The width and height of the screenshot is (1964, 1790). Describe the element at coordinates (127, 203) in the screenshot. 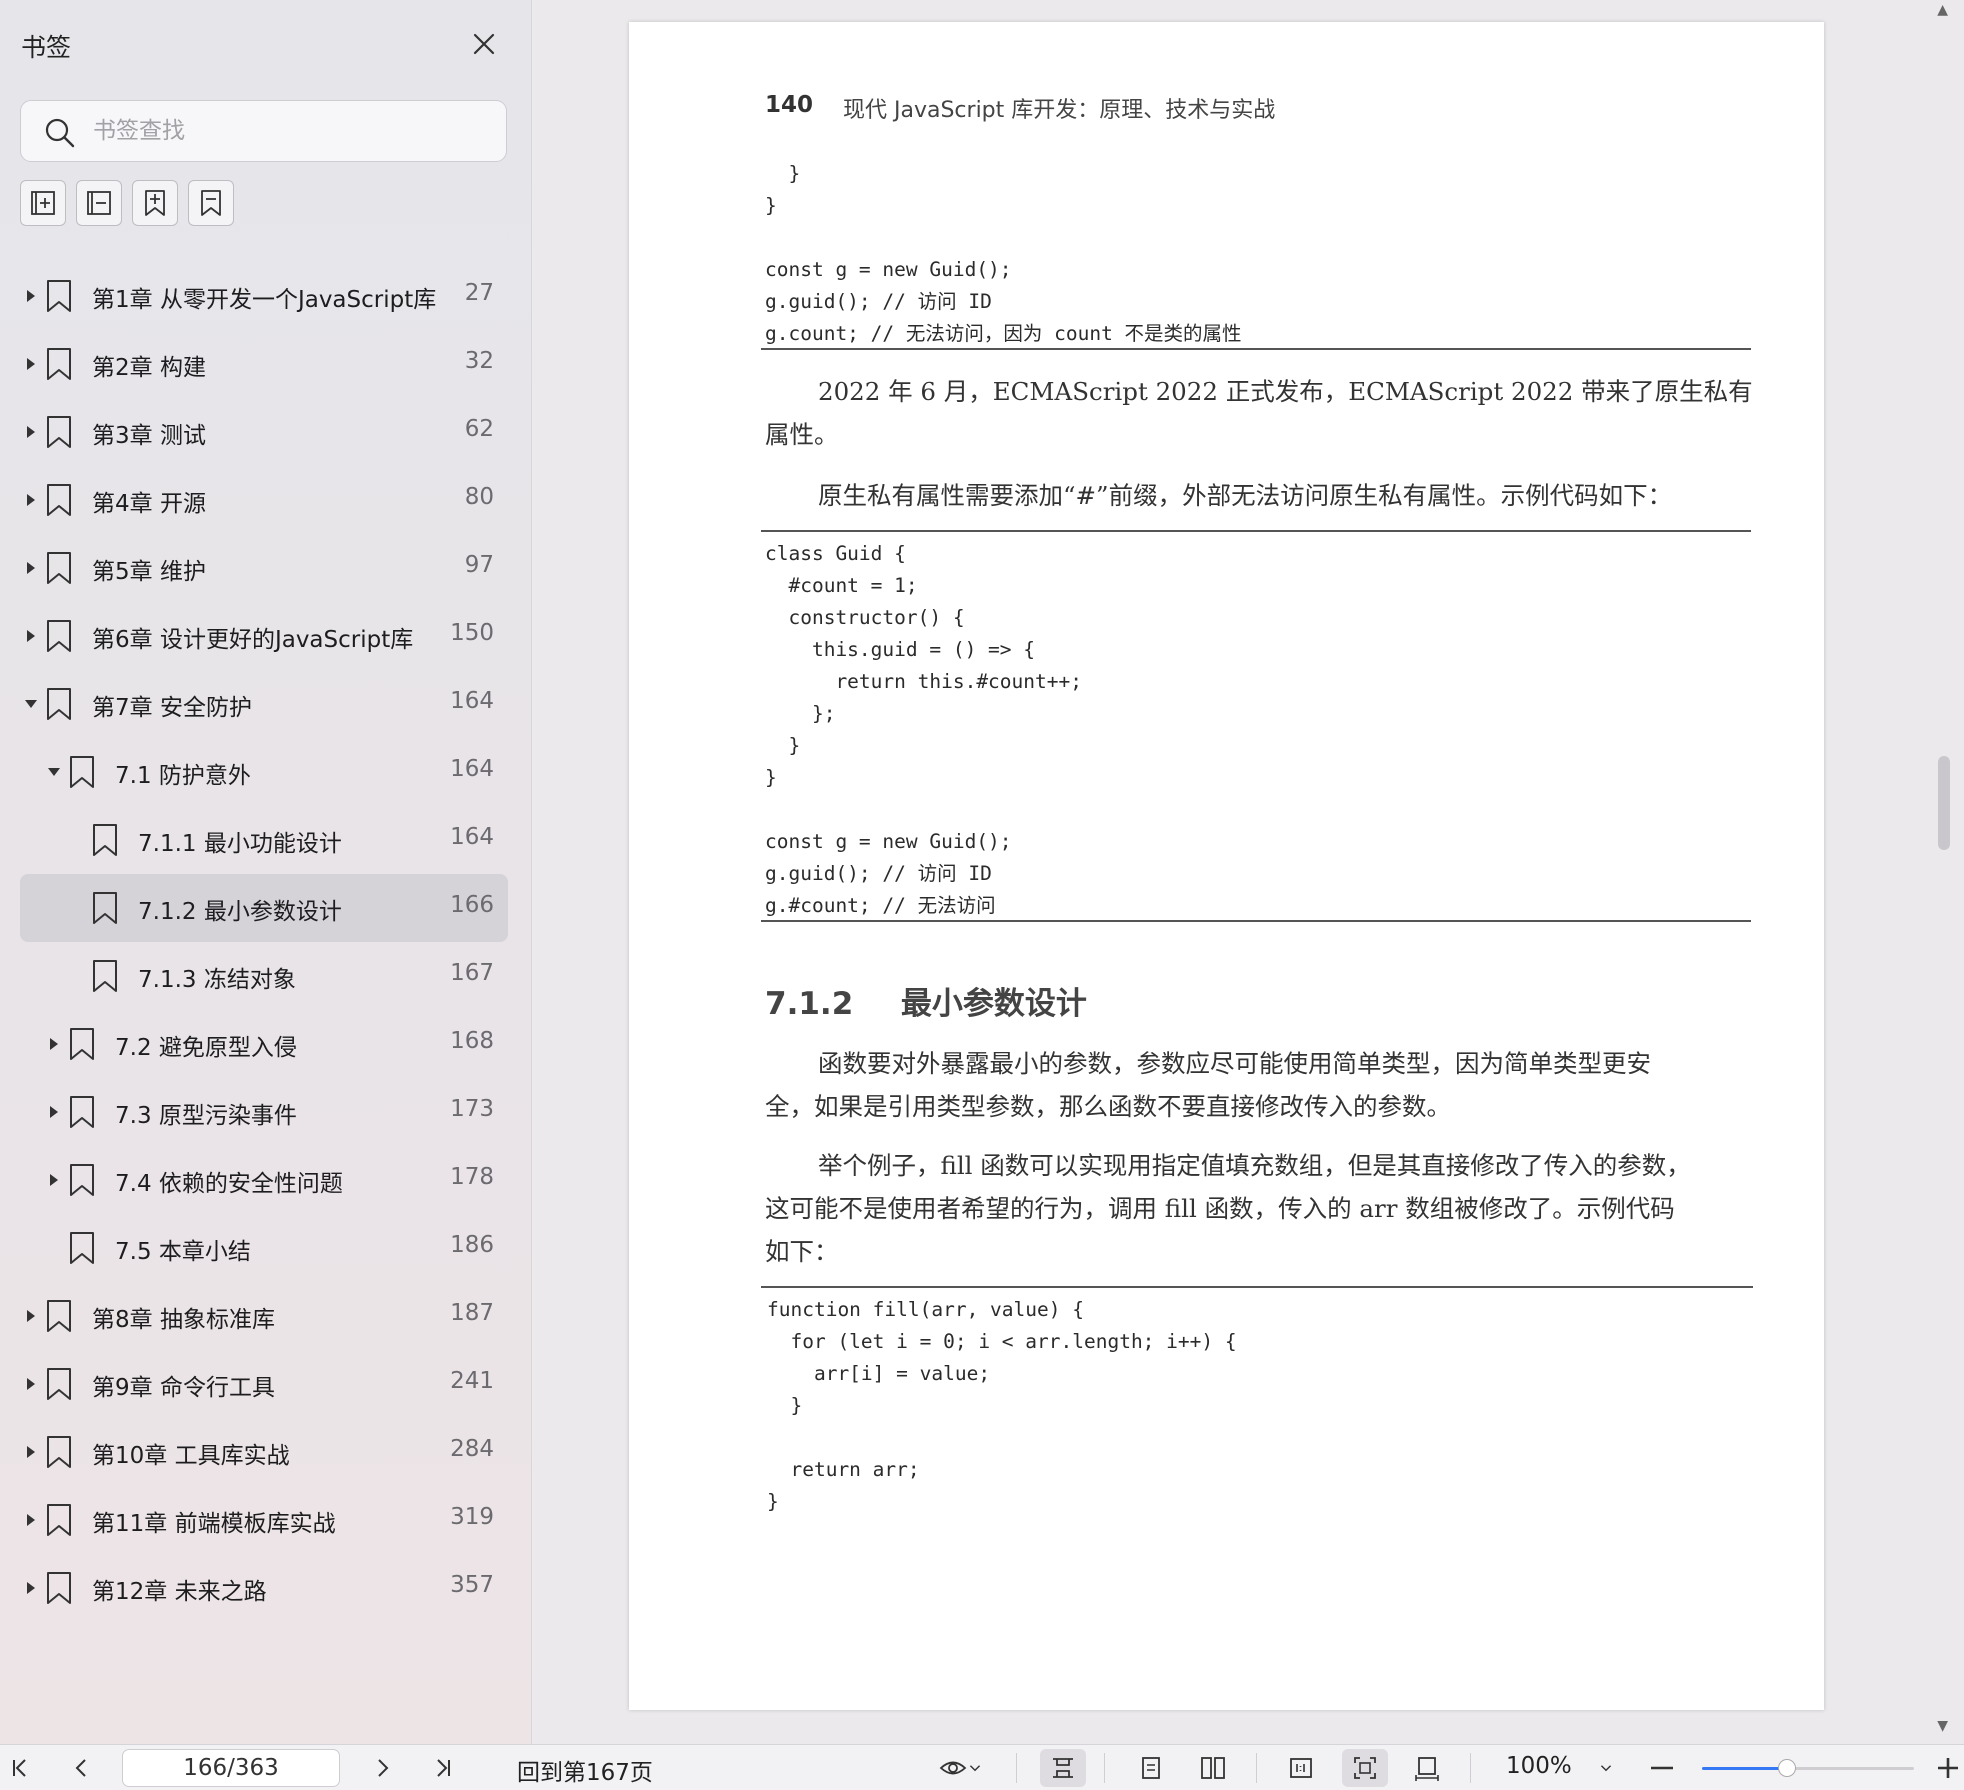

I see `bookmark-toolbar` at that location.